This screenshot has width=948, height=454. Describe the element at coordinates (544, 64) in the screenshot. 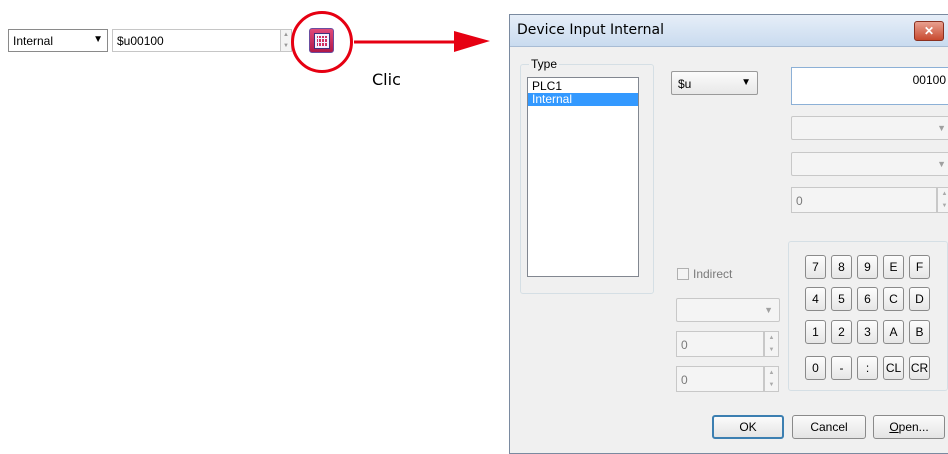

I see `type-group-label: Type` at that location.